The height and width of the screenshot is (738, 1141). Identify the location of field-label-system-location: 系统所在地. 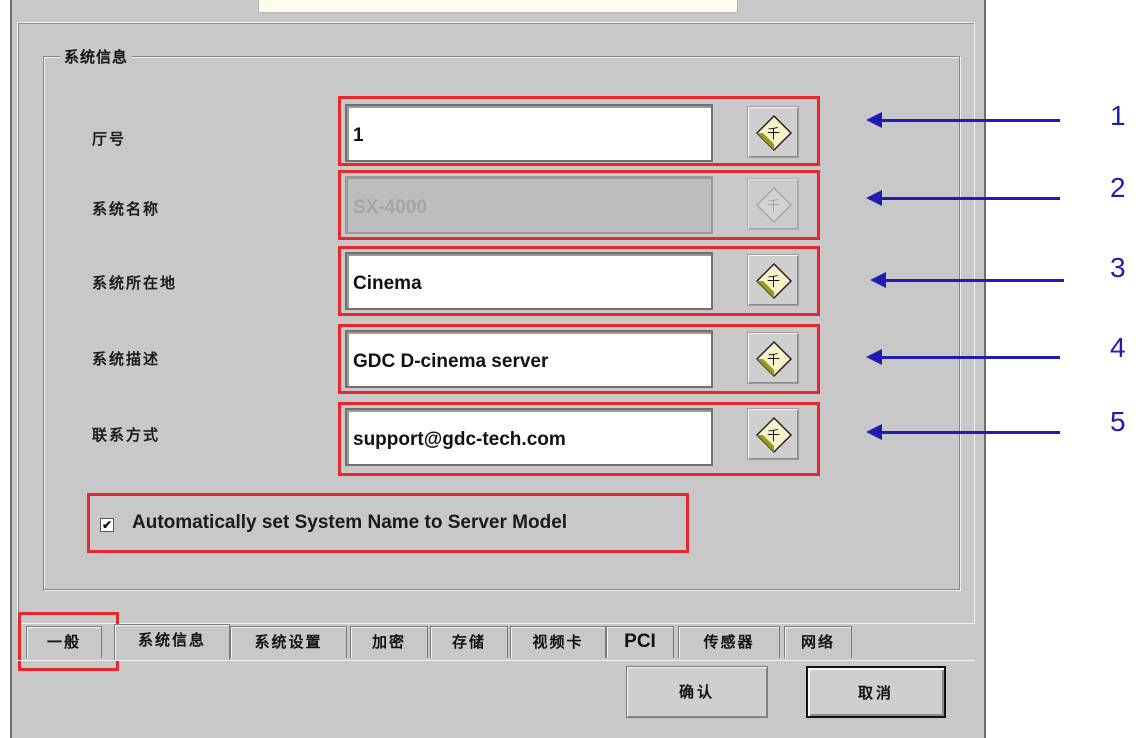
(135, 283).